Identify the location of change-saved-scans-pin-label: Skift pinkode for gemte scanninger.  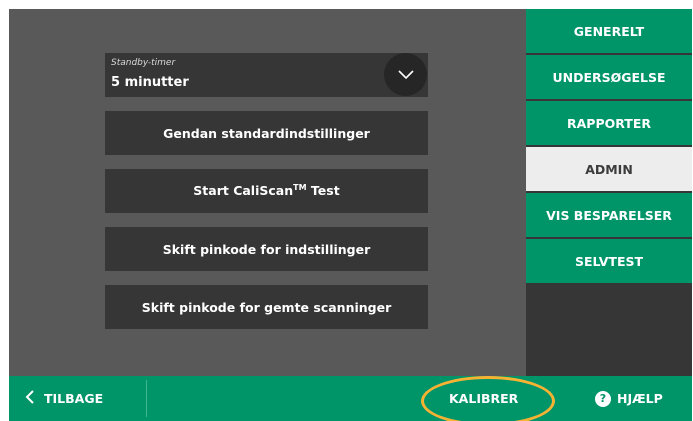
(266, 307).